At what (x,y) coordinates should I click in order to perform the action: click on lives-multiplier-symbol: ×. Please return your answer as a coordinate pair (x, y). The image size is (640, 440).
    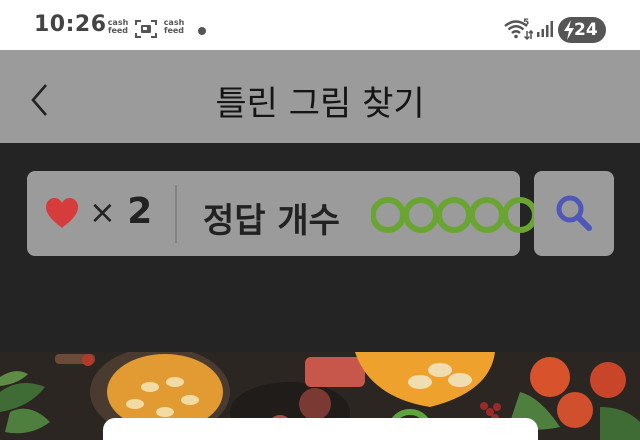
    Looking at the image, I should click on (102, 212).